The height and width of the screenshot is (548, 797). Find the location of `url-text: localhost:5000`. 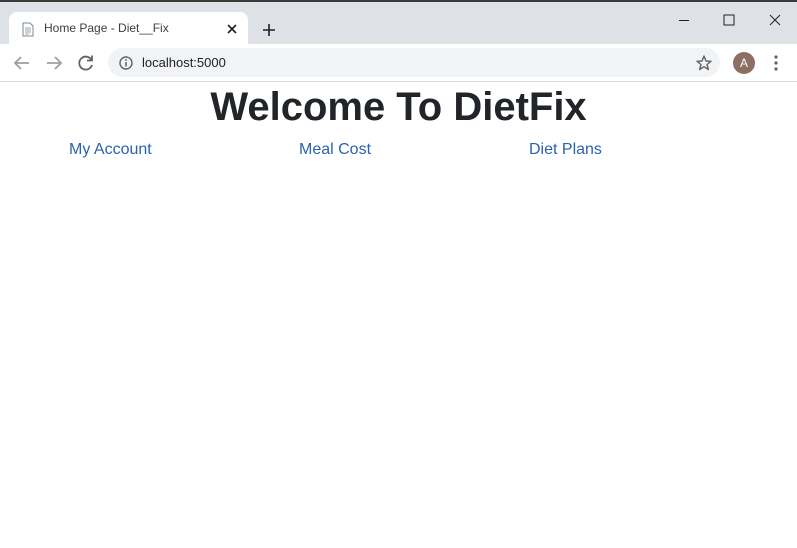

url-text: localhost:5000 is located at coordinates (184, 62).